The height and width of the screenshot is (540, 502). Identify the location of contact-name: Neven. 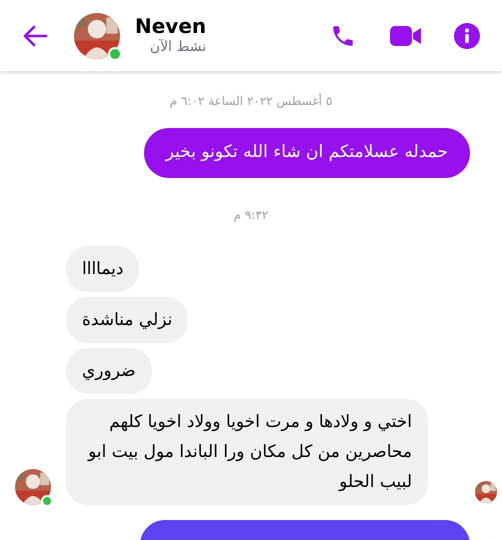
(170, 26).